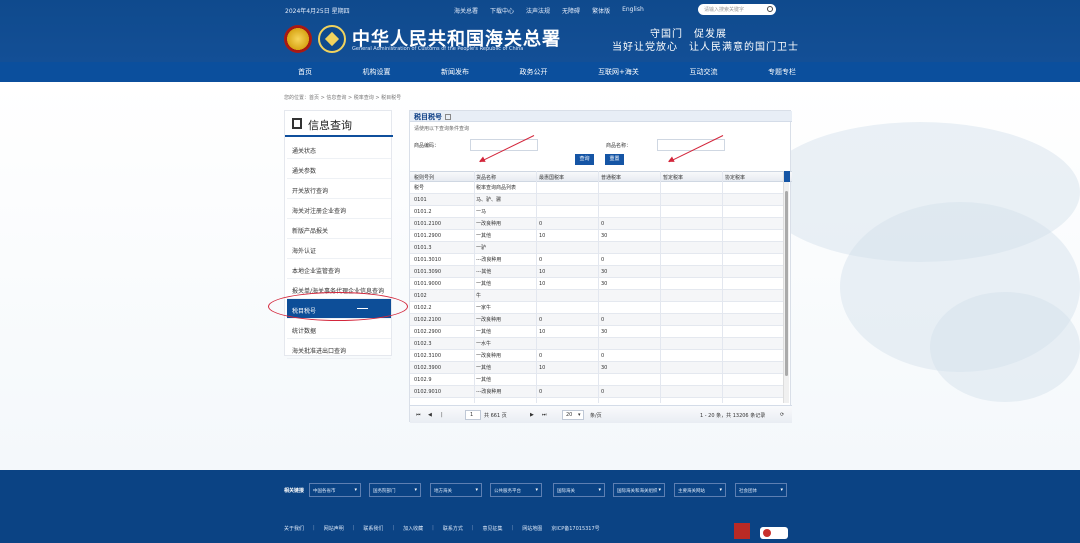  Describe the element at coordinates (571, 10) in the screenshot. I see `top-link-accessibility: 无障碍` at that location.